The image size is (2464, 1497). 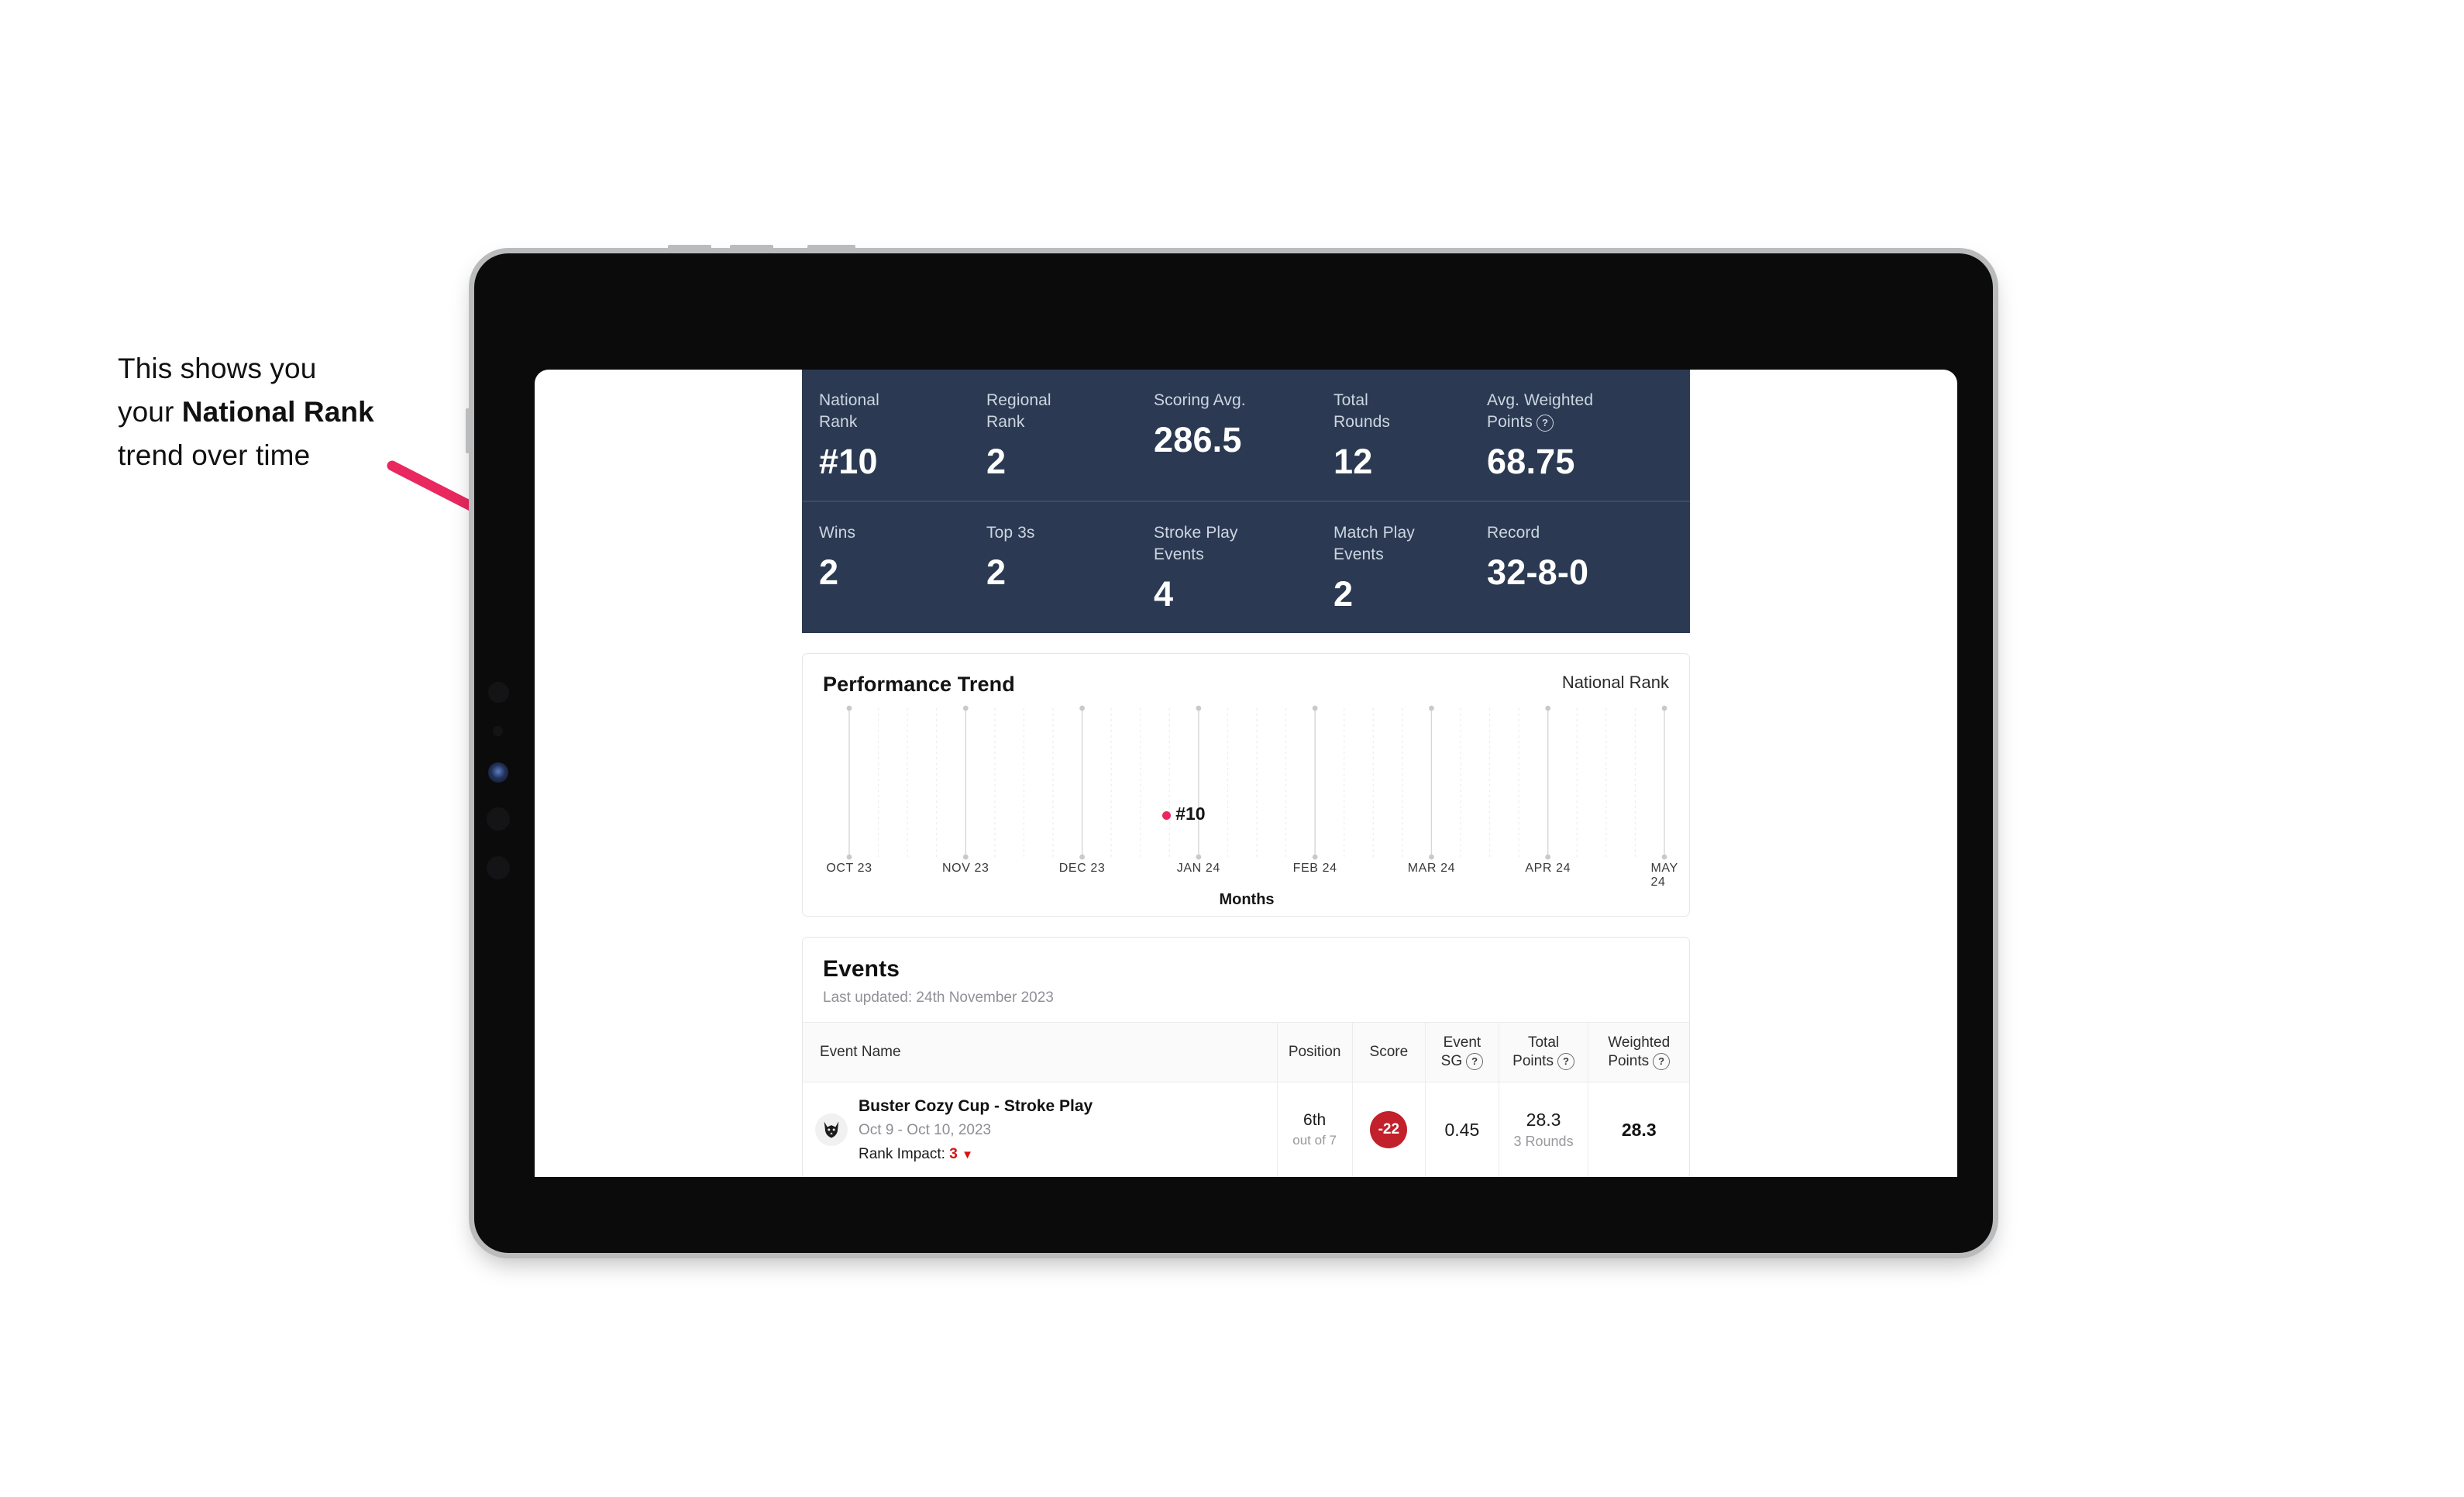 I want to click on stat-value: #10, so click(x=848, y=461).